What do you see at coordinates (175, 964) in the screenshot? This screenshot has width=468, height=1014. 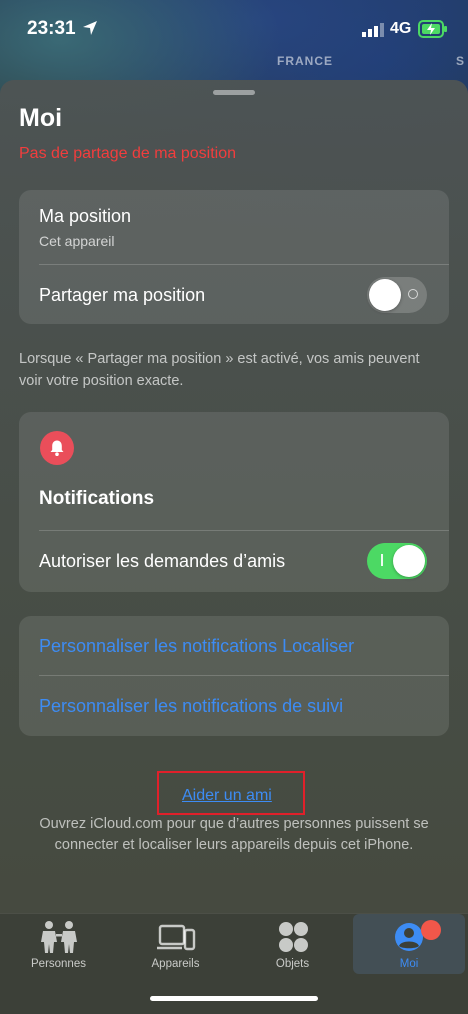 I see `tab-label: Appareils` at bounding box center [175, 964].